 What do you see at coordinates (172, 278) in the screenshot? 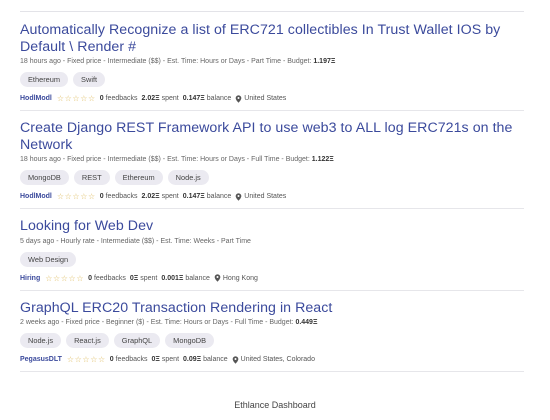
I see `balance-value: 0.001Ξ` at bounding box center [172, 278].